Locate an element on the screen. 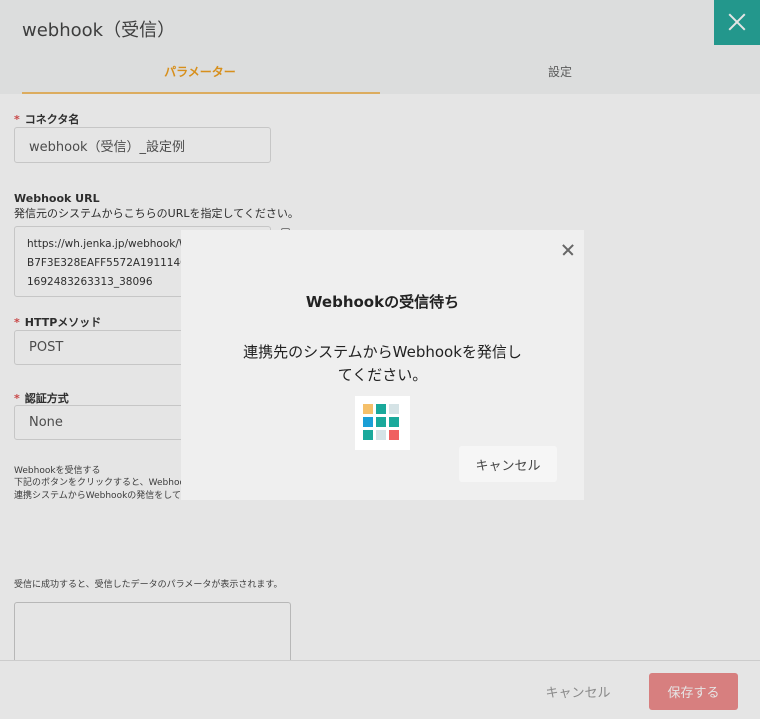 The width and height of the screenshot is (760, 719). dialog-cancel-button: キャンセル is located at coordinates (508, 464).